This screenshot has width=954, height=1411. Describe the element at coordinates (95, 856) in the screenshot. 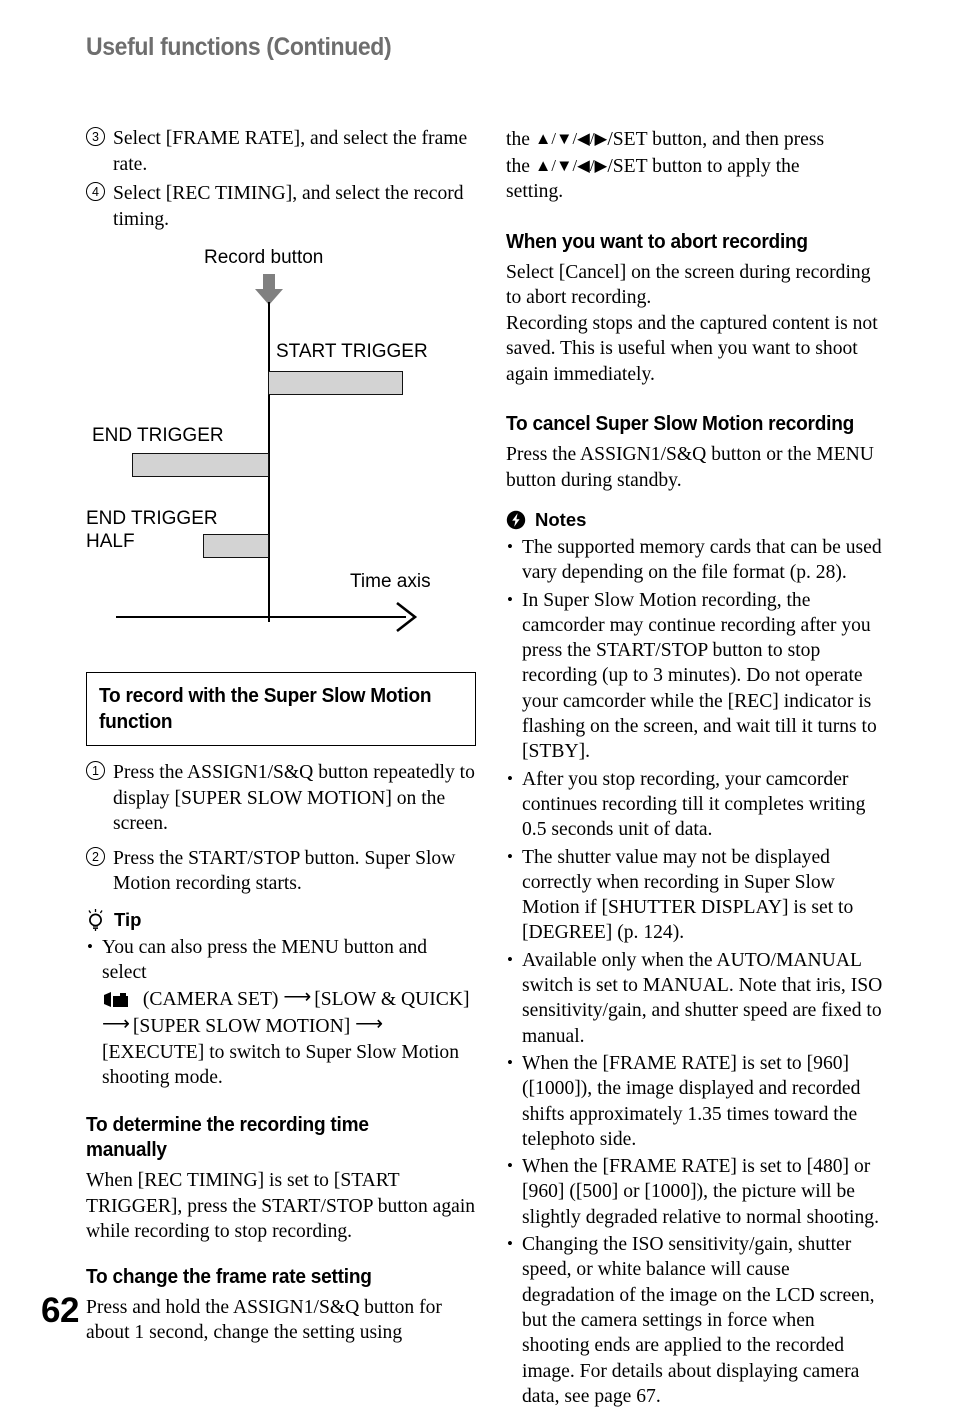

I see `step-number: 2` at that location.